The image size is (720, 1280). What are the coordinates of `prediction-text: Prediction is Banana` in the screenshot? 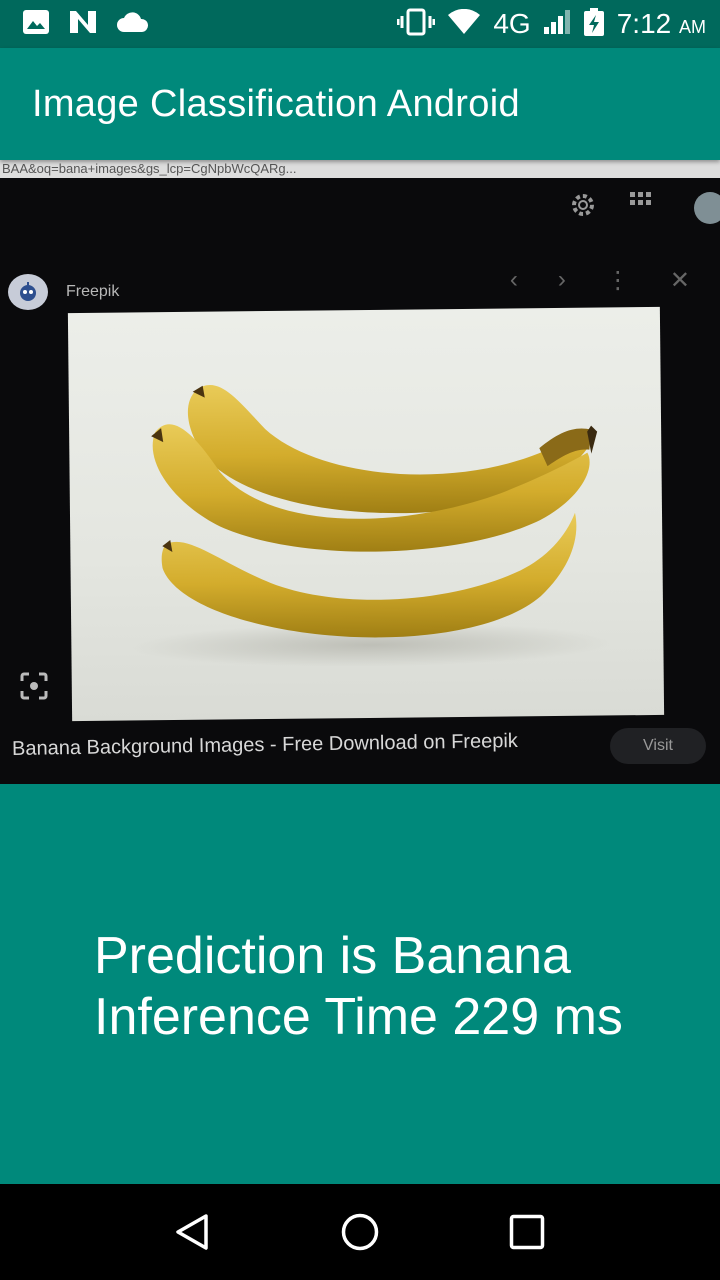 It's located at (332, 956).